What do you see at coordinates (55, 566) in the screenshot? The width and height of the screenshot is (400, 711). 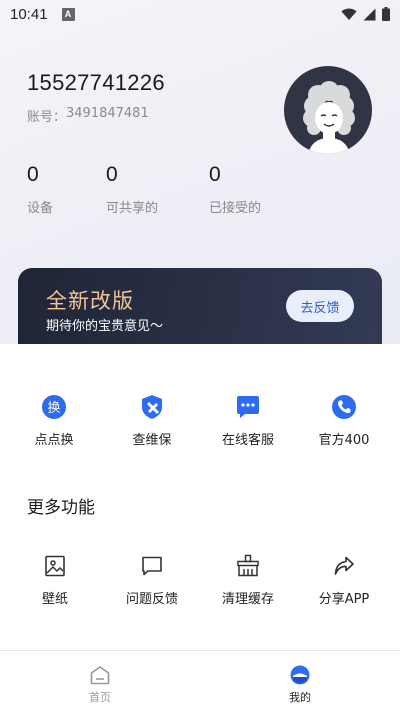 I see `image-icon` at bounding box center [55, 566].